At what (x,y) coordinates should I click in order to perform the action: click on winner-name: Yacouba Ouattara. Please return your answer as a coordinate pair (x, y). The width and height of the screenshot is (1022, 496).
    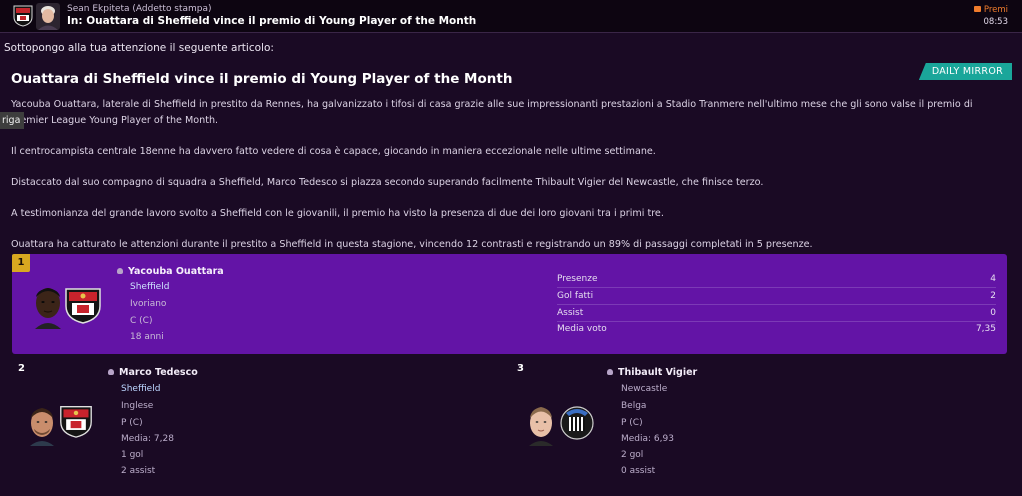
    Looking at the image, I should click on (170, 271).